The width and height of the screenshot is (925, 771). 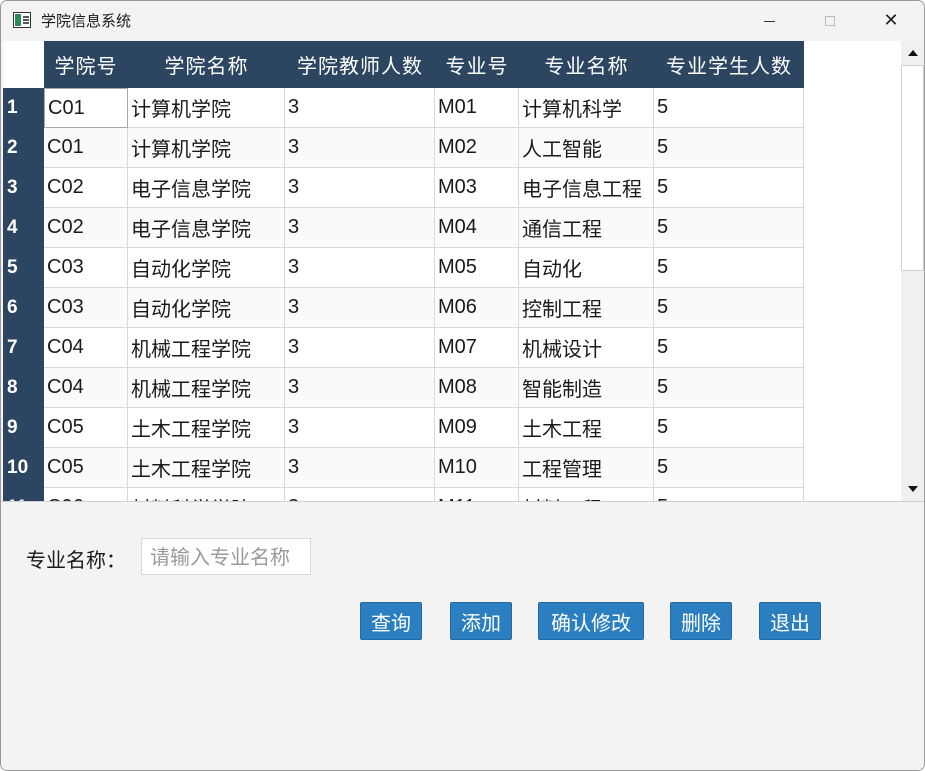 What do you see at coordinates (23, 268) in the screenshot?
I see `row-number: 5` at bounding box center [23, 268].